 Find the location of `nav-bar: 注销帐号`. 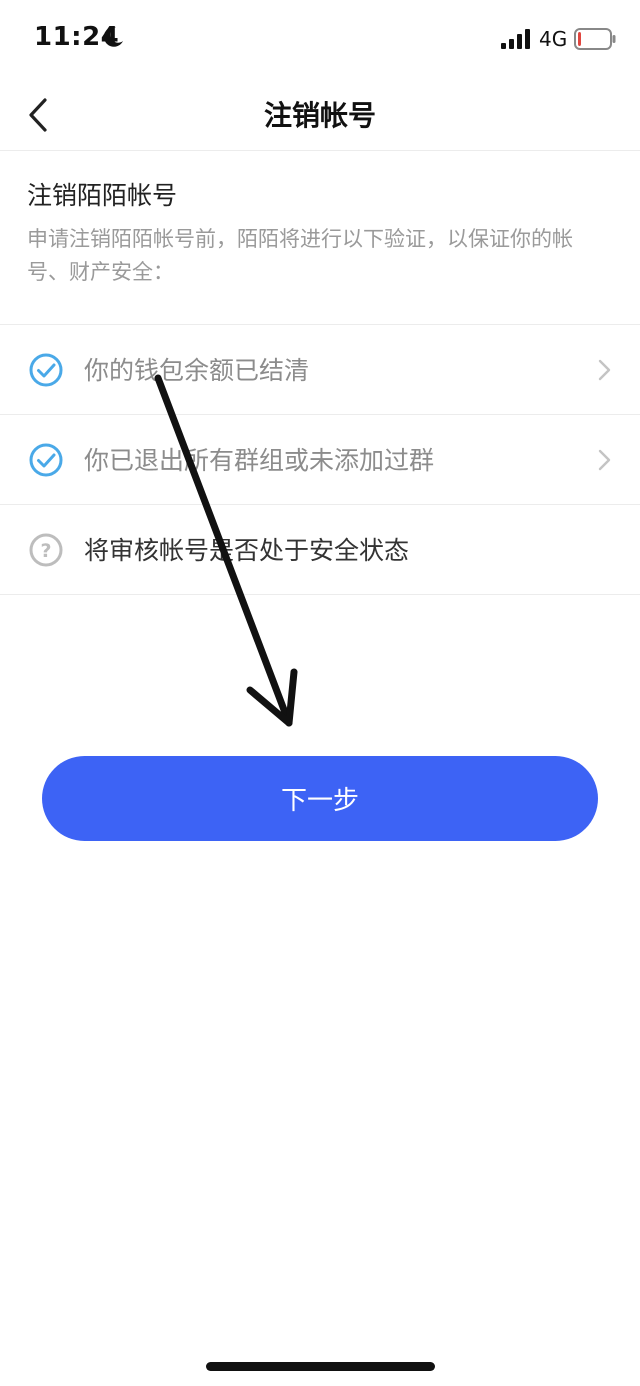

nav-bar: 注销帐号 is located at coordinates (320, 115).